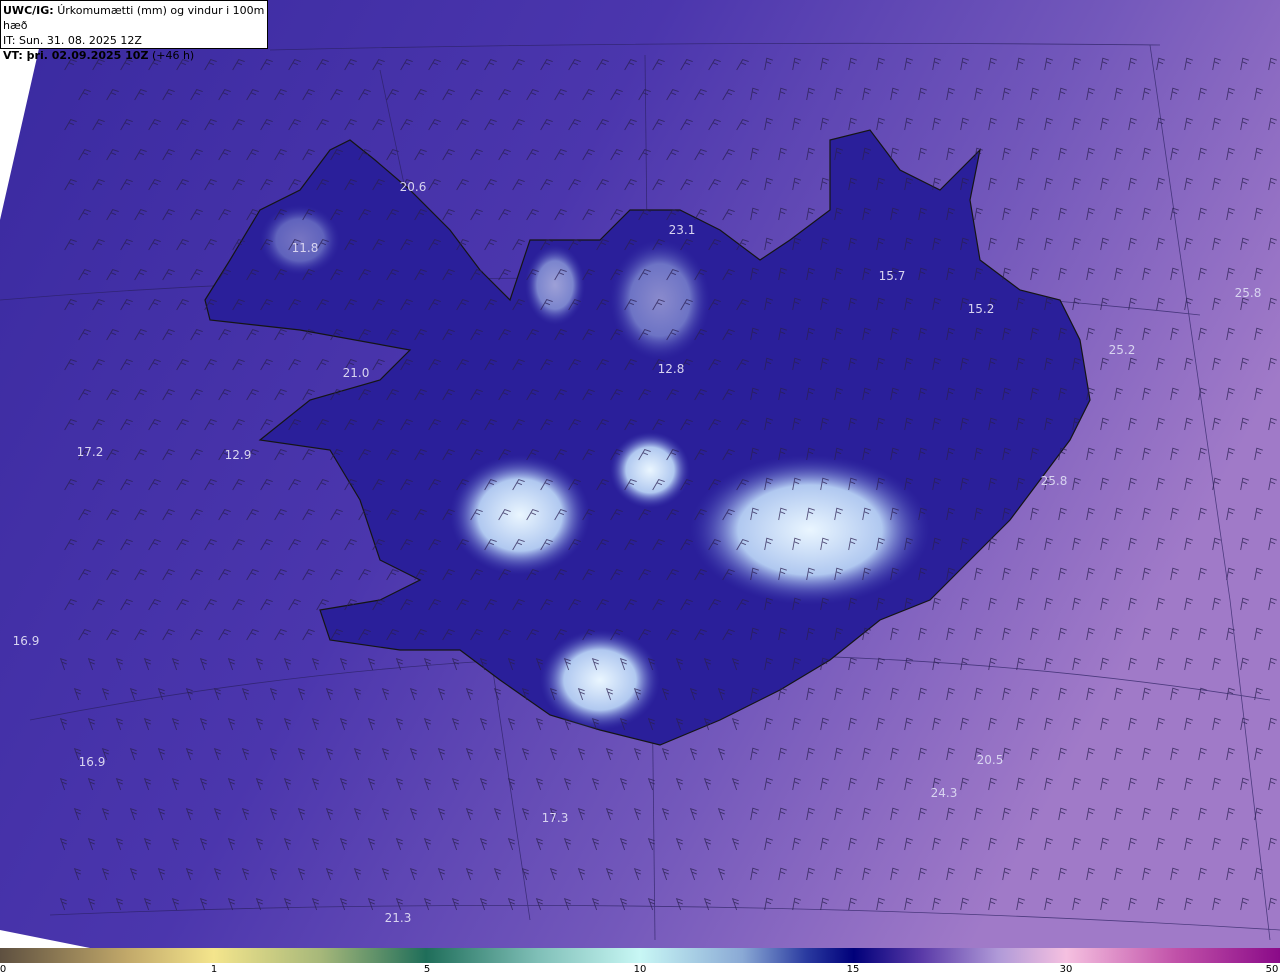  What do you see at coordinates (640, 955) in the screenshot?
I see `colorbar` at bounding box center [640, 955].